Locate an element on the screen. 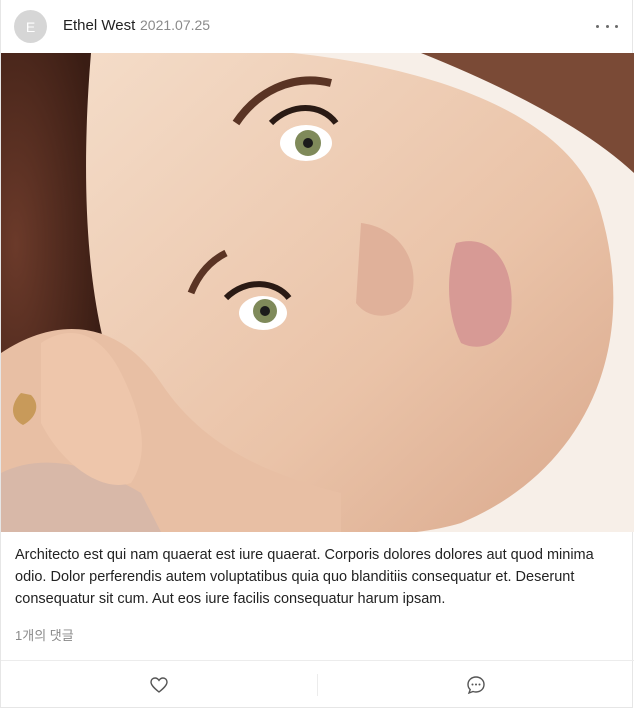 The image size is (635, 711). heart-icon is located at coordinates (159, 685).